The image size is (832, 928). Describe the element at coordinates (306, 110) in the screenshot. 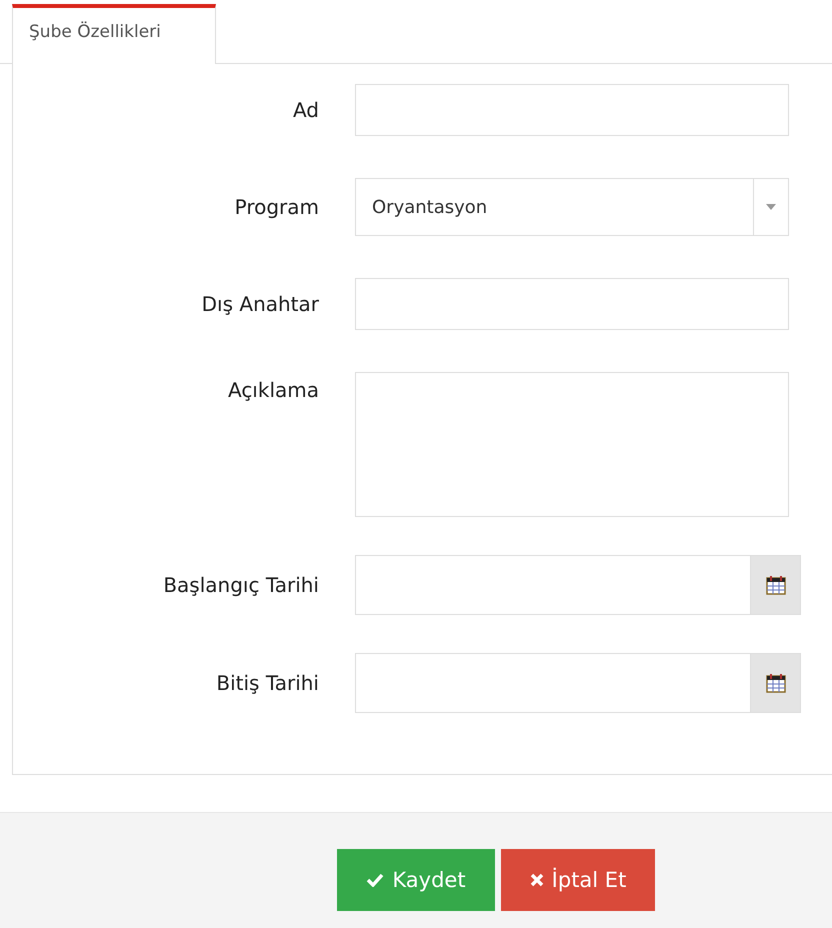

I see `field-label: Ad` at that location.